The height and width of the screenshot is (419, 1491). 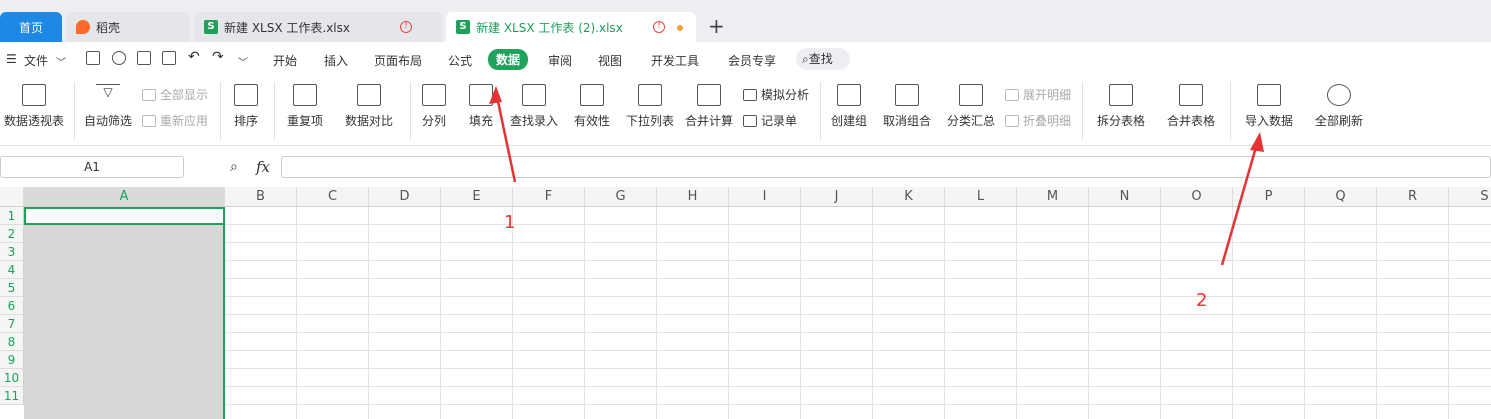 What do you see at coordinates (510, 222) in the screenshot?
I see `annotation-label-1: 1` at bounding box center [510, 222].